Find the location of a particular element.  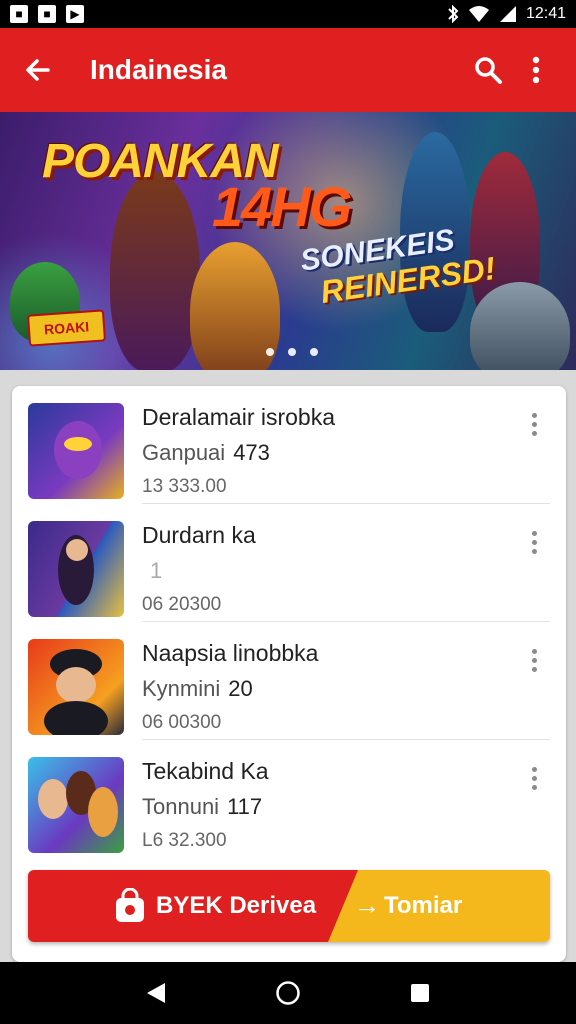

bluetooth-icon is located at coordinates (453, 14).